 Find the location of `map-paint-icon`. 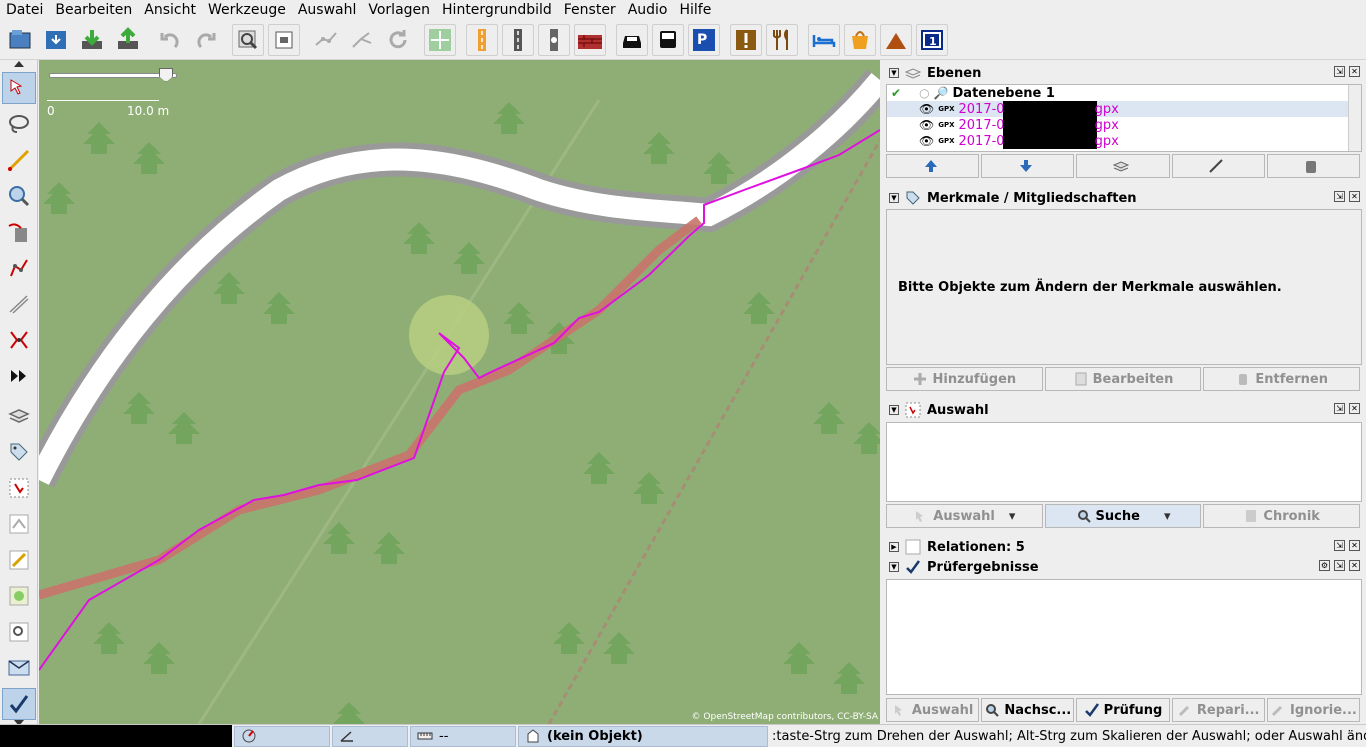

map-paint-icon is located at coordinates (284, 39).